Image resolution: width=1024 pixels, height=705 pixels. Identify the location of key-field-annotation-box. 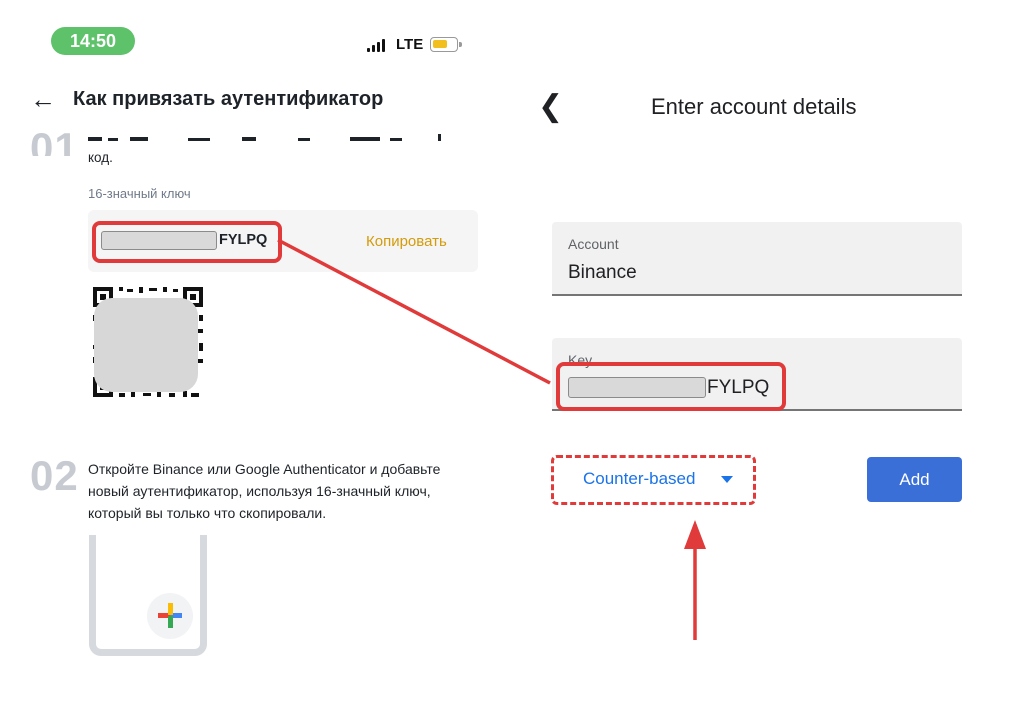
(671, 386).